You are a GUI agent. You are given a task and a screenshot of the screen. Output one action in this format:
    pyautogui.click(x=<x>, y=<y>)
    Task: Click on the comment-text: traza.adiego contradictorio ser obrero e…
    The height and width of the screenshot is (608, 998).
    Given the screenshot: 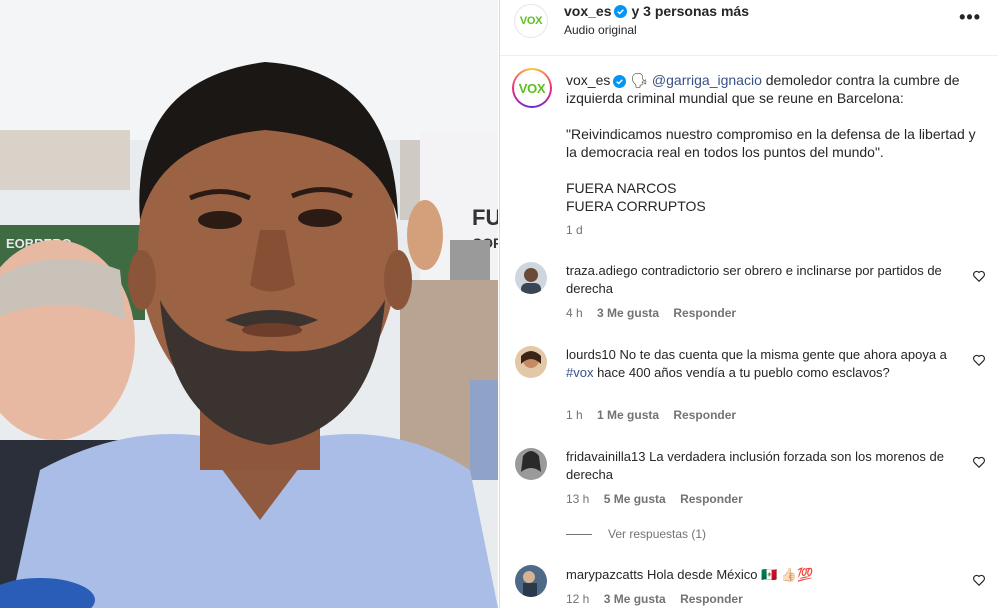 What is the action you would take?
    pyautogui.click(x=764, y=280)
    